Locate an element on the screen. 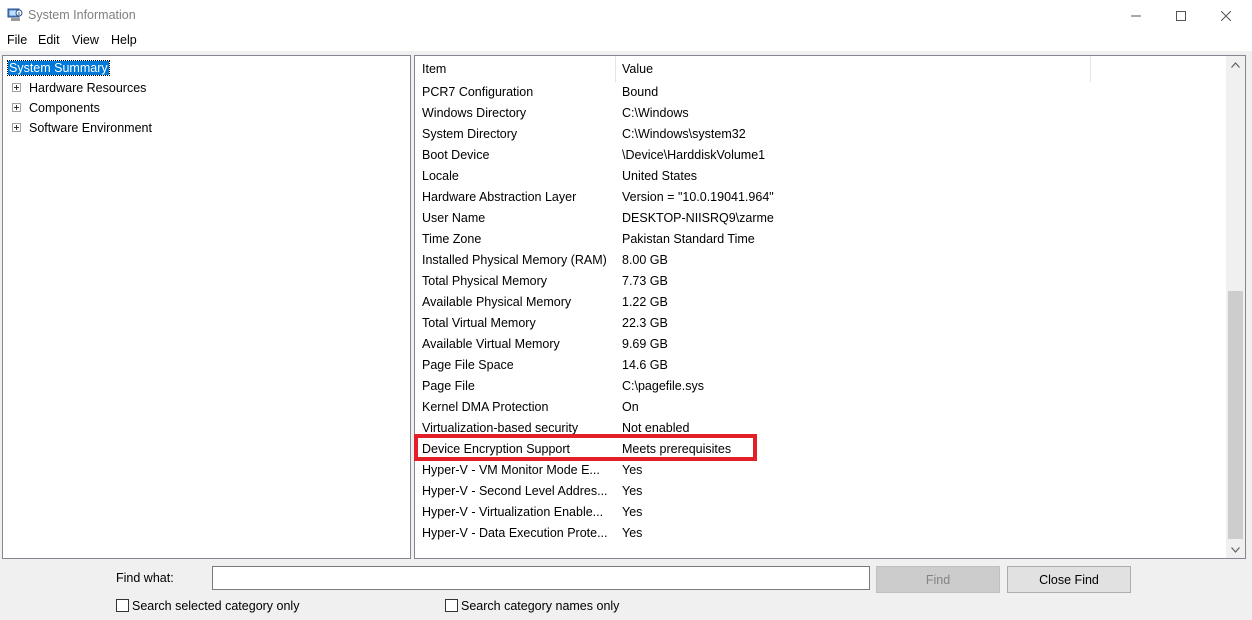  menu-view: View is located at coordinates (85, 40).